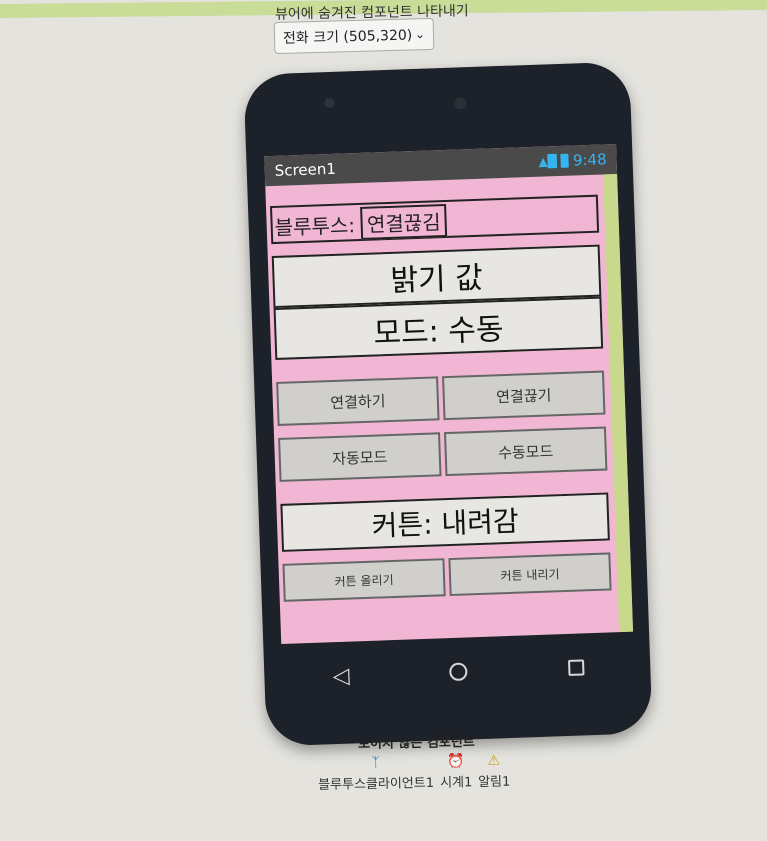 Image resolution: width=767 pixels, height=841 pixels. What do you see at coordinates (305, 169) in the screenshot?
I see `screen-title: Screen1` at bounding box center [305, 169].